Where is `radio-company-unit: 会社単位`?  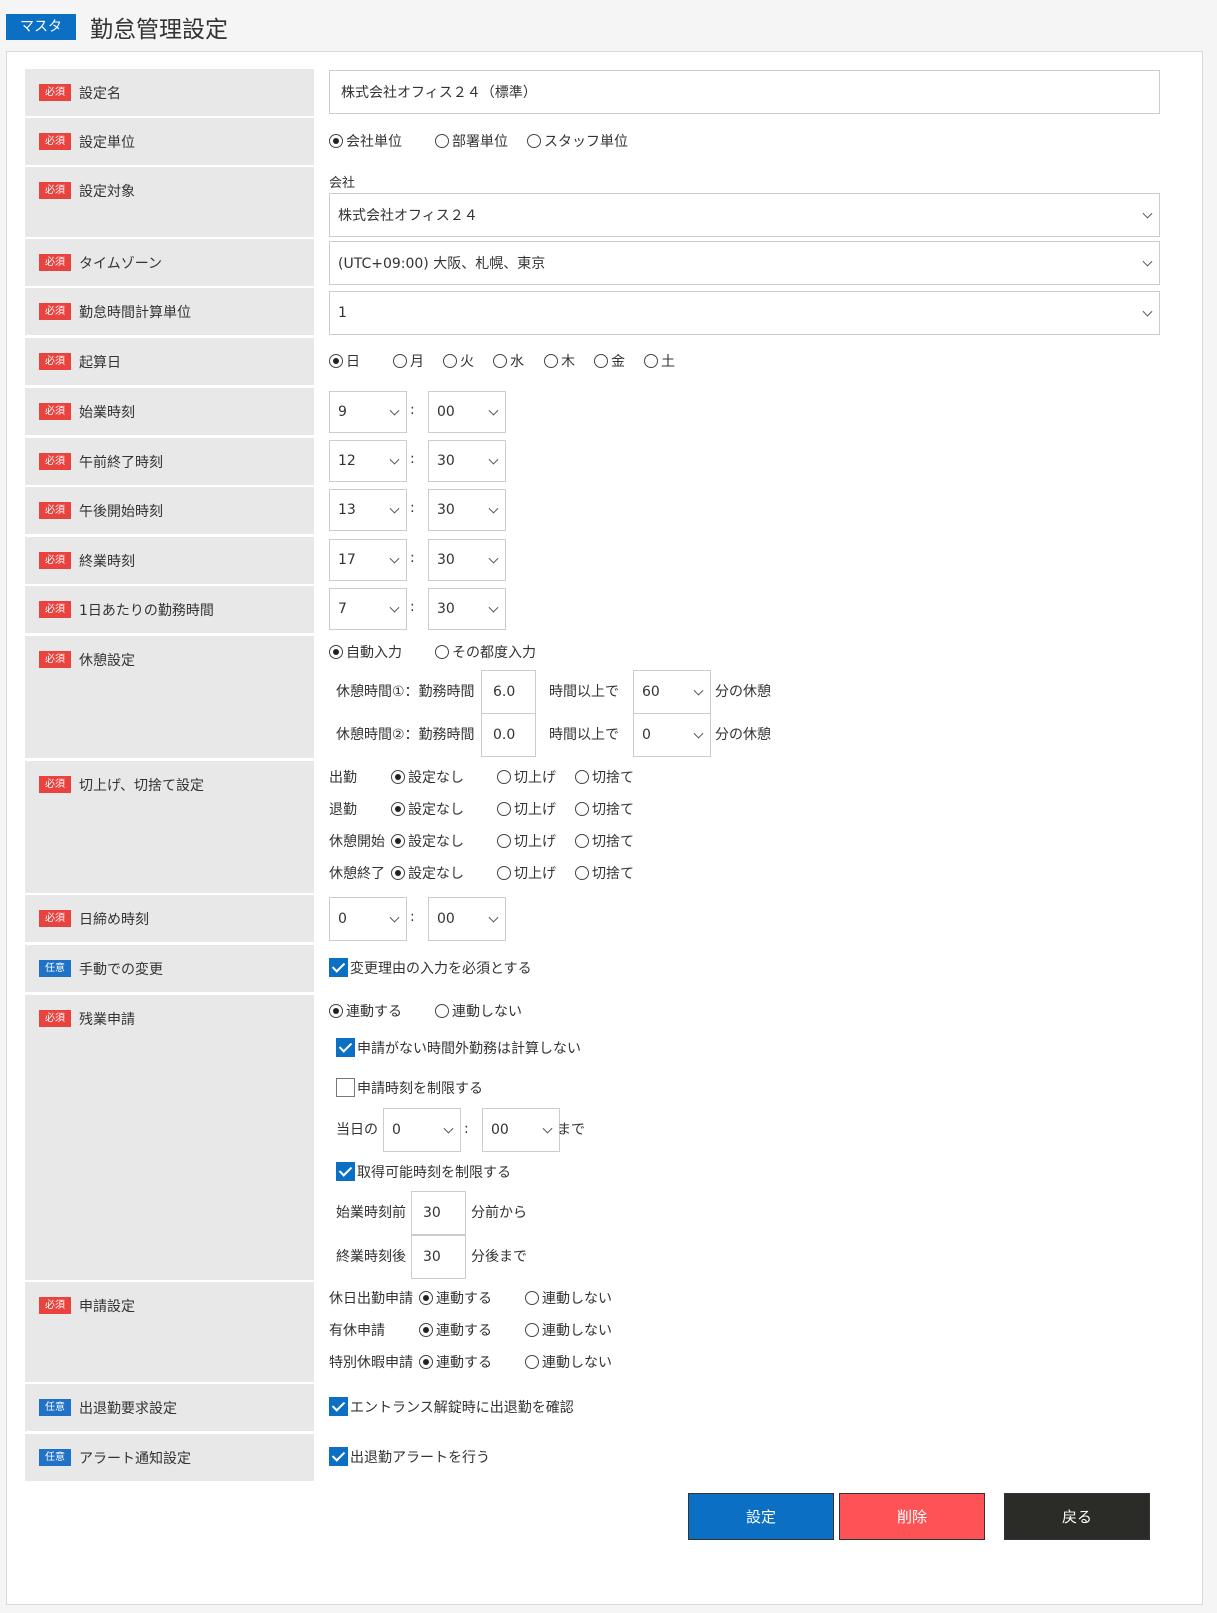 radio-company-unit: 会社単位 is located at coordinates (365, 142).